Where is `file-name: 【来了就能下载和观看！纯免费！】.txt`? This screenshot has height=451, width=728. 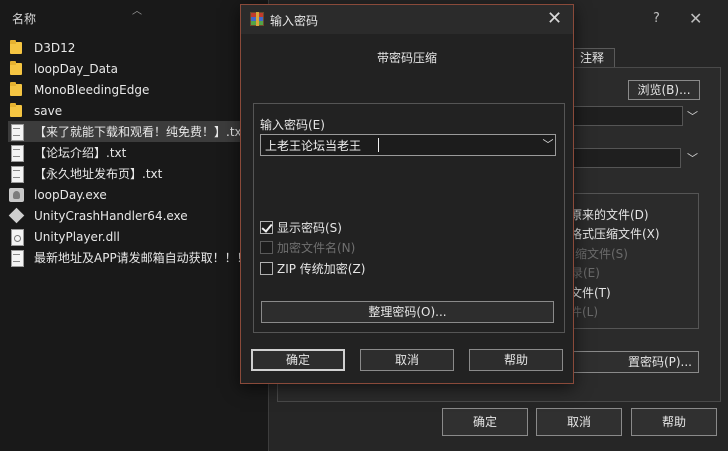
file-name: 【来了就能下载和观看！纯免费！】.txt is located at coordinates (140, 132).